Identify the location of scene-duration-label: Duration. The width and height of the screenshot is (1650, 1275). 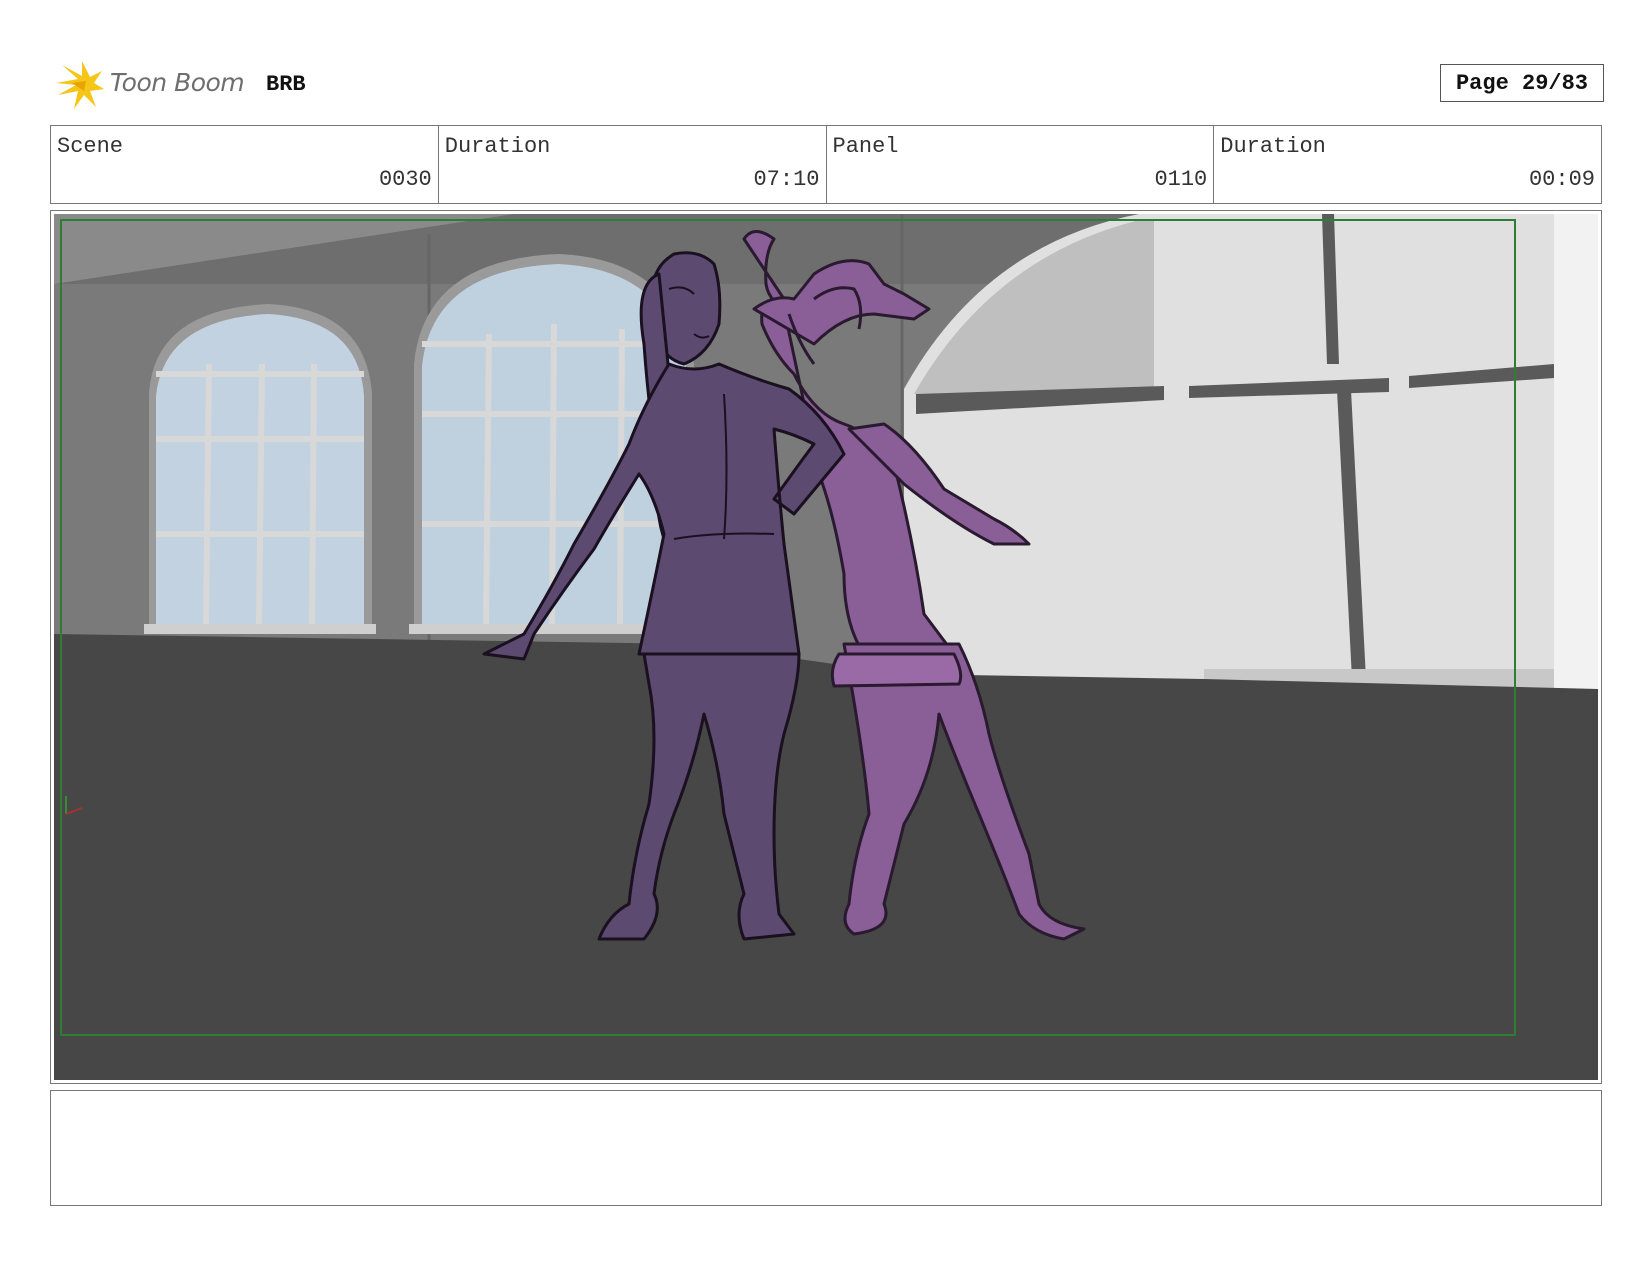
(497, 146).